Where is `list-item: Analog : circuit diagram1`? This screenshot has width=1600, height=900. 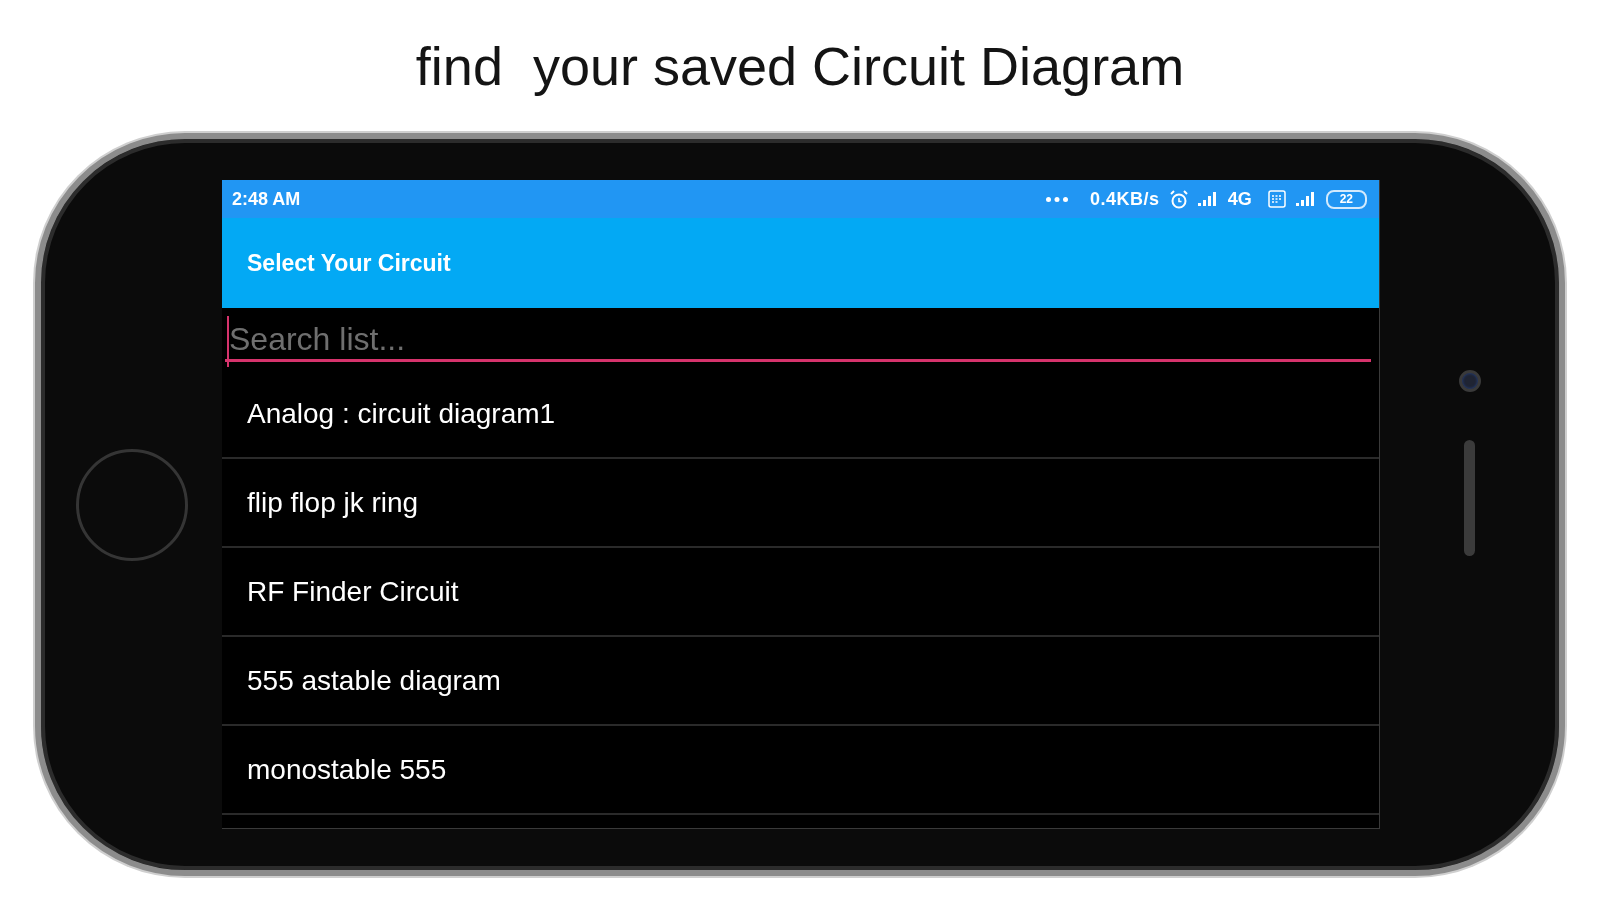
list-item: Analog : circuit diagram1 is located at coordinates (800, 414).